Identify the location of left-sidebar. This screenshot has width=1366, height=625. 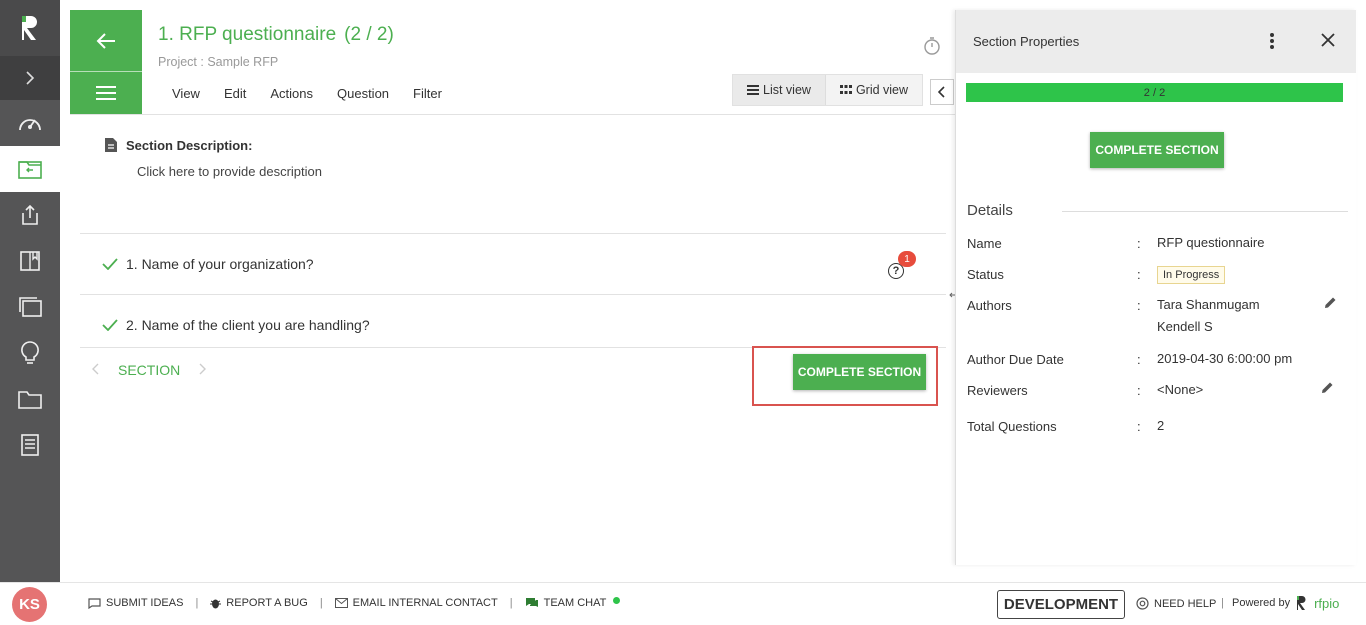
(30, 291).